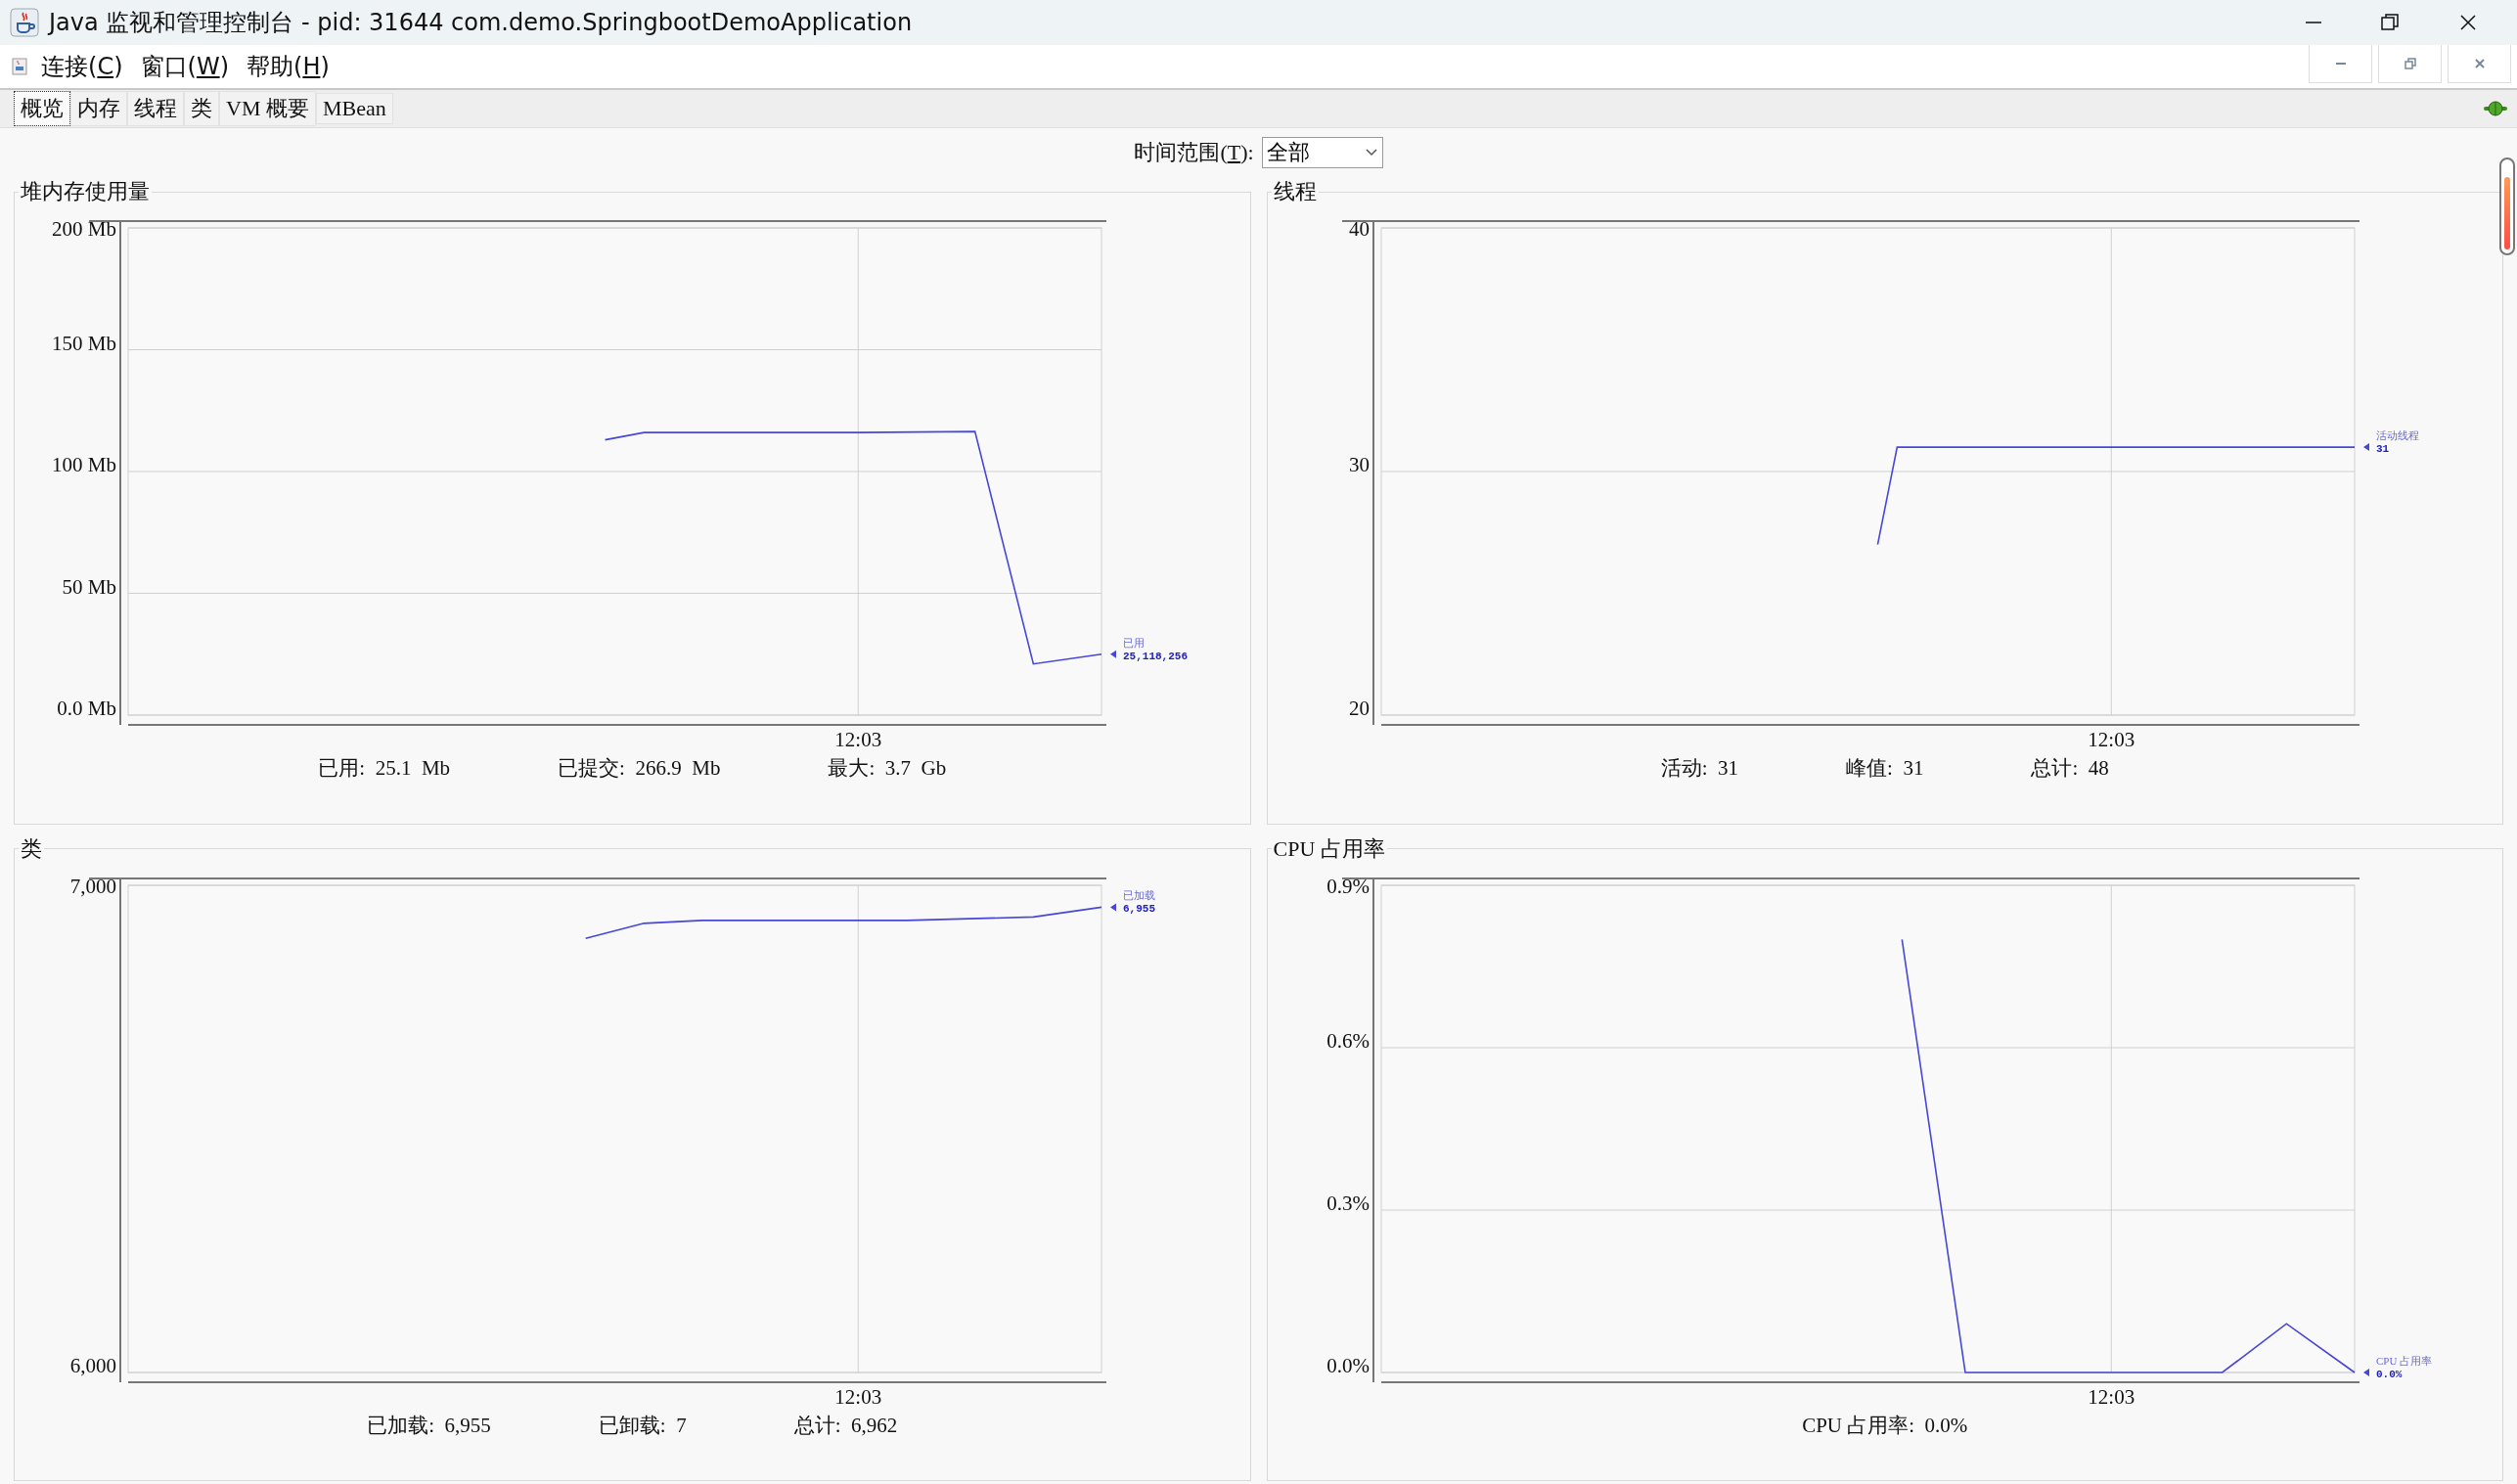 The image size is (2517, 1484). I want to click on axis-tick-label: 0.6%, so click(1348, 1040).